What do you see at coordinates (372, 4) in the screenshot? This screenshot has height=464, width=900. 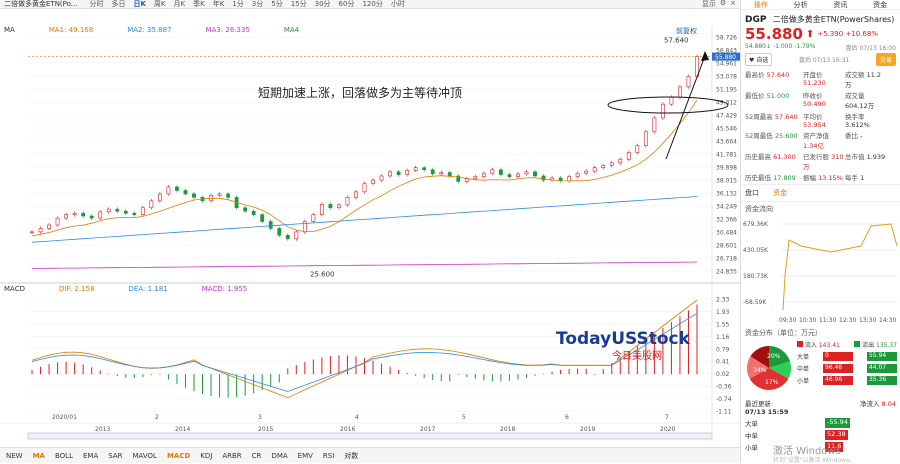 I see `tab-120分: 120分` at bounding box center [372, 4].